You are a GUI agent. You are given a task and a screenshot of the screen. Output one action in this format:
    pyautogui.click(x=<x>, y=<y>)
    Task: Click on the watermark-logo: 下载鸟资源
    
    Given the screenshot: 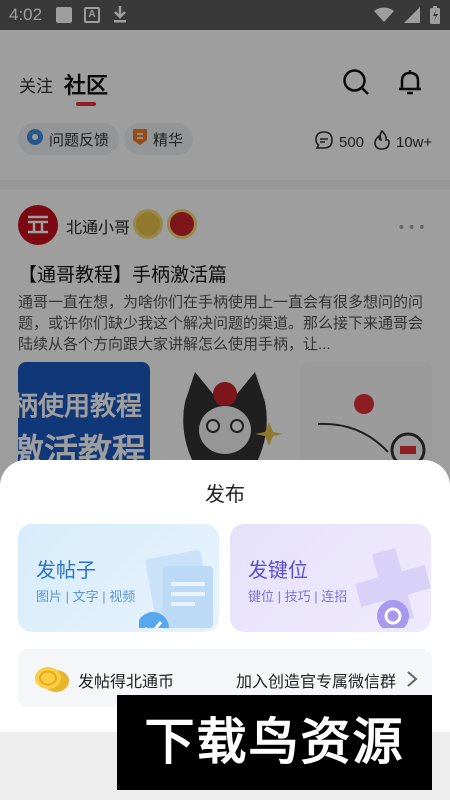 What is the action you would take?
    pyautogui.click(x=274, y=742)
    